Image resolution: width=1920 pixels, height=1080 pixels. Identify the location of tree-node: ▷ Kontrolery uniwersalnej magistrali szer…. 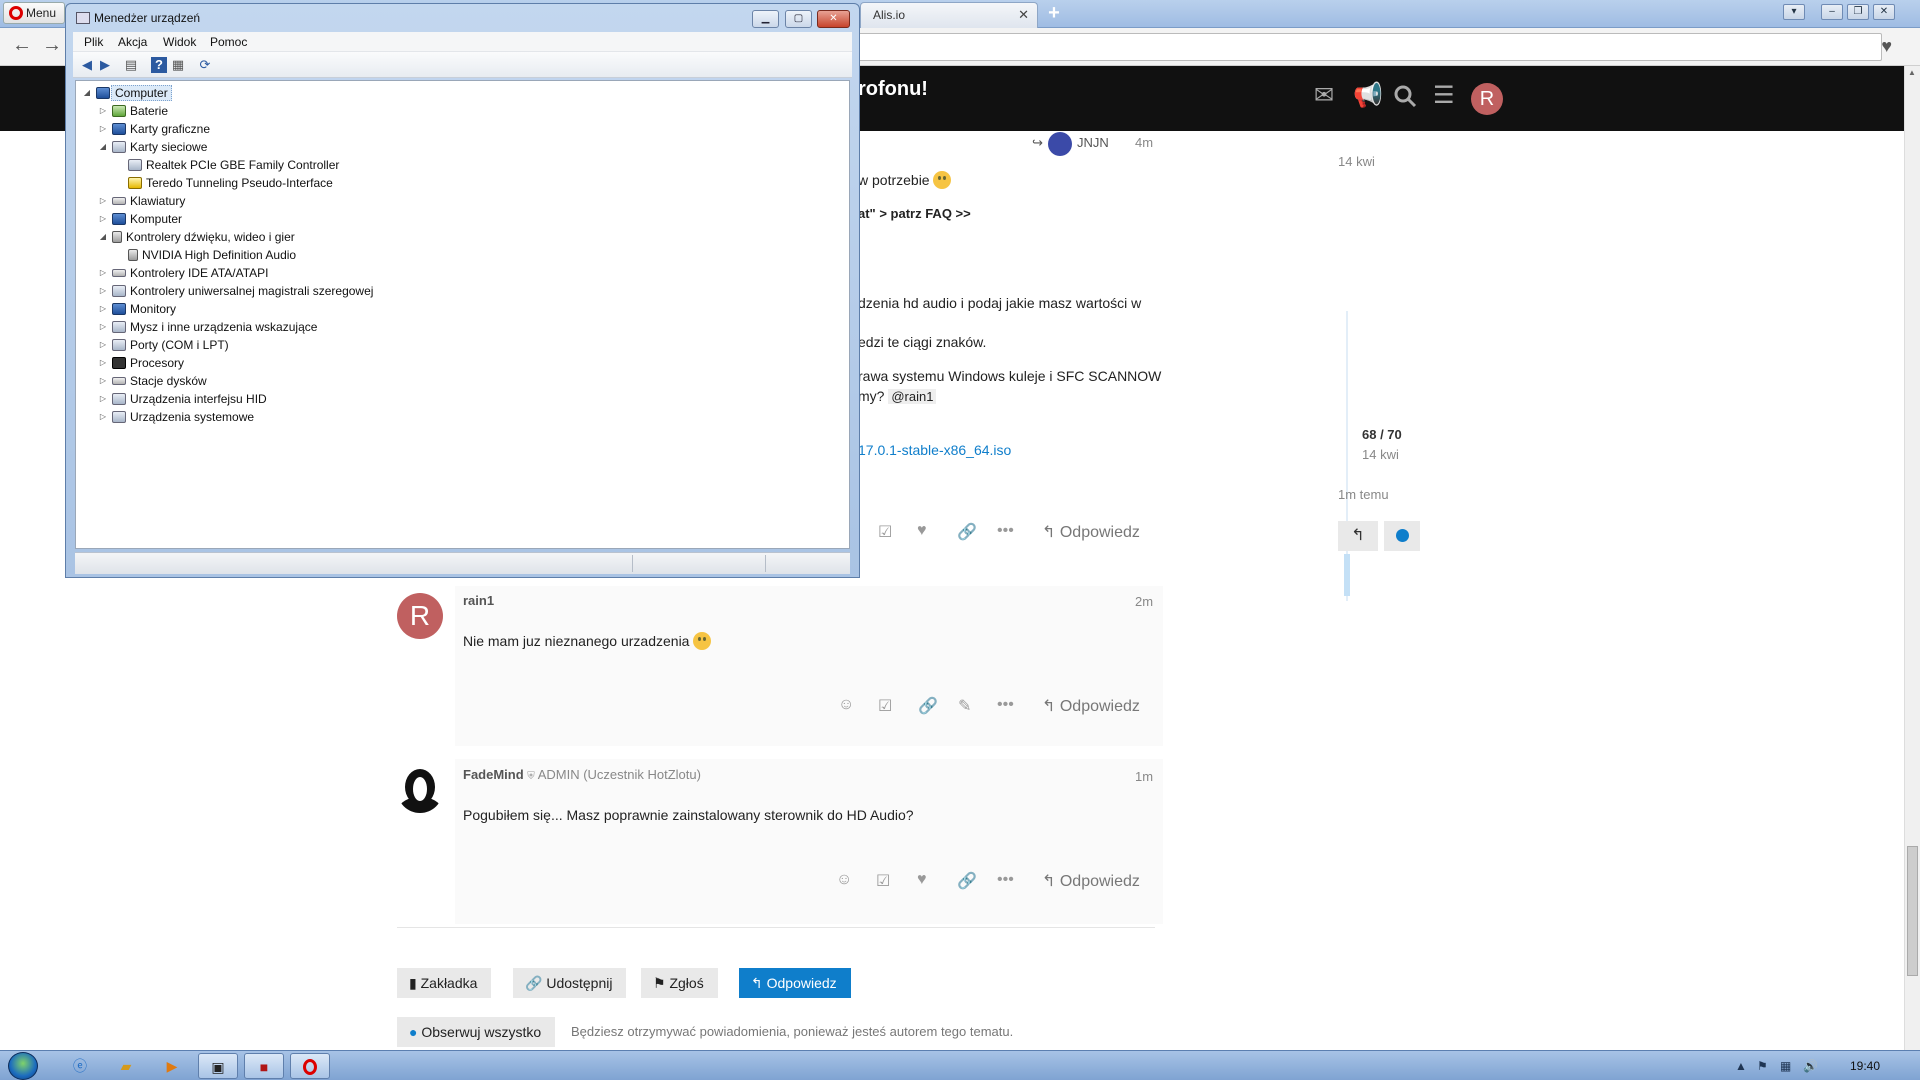
(237, 291).